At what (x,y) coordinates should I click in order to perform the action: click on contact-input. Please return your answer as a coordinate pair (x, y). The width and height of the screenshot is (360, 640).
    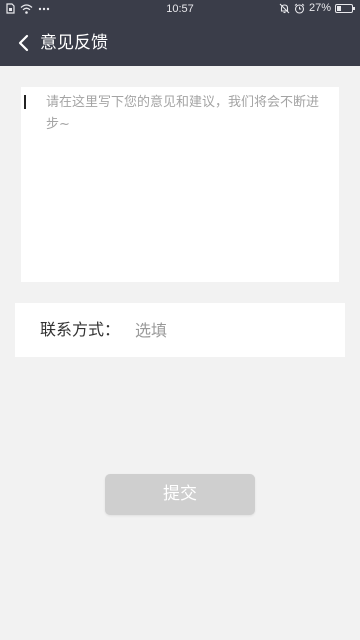
    Looking at the image, I should click on (232, 330).